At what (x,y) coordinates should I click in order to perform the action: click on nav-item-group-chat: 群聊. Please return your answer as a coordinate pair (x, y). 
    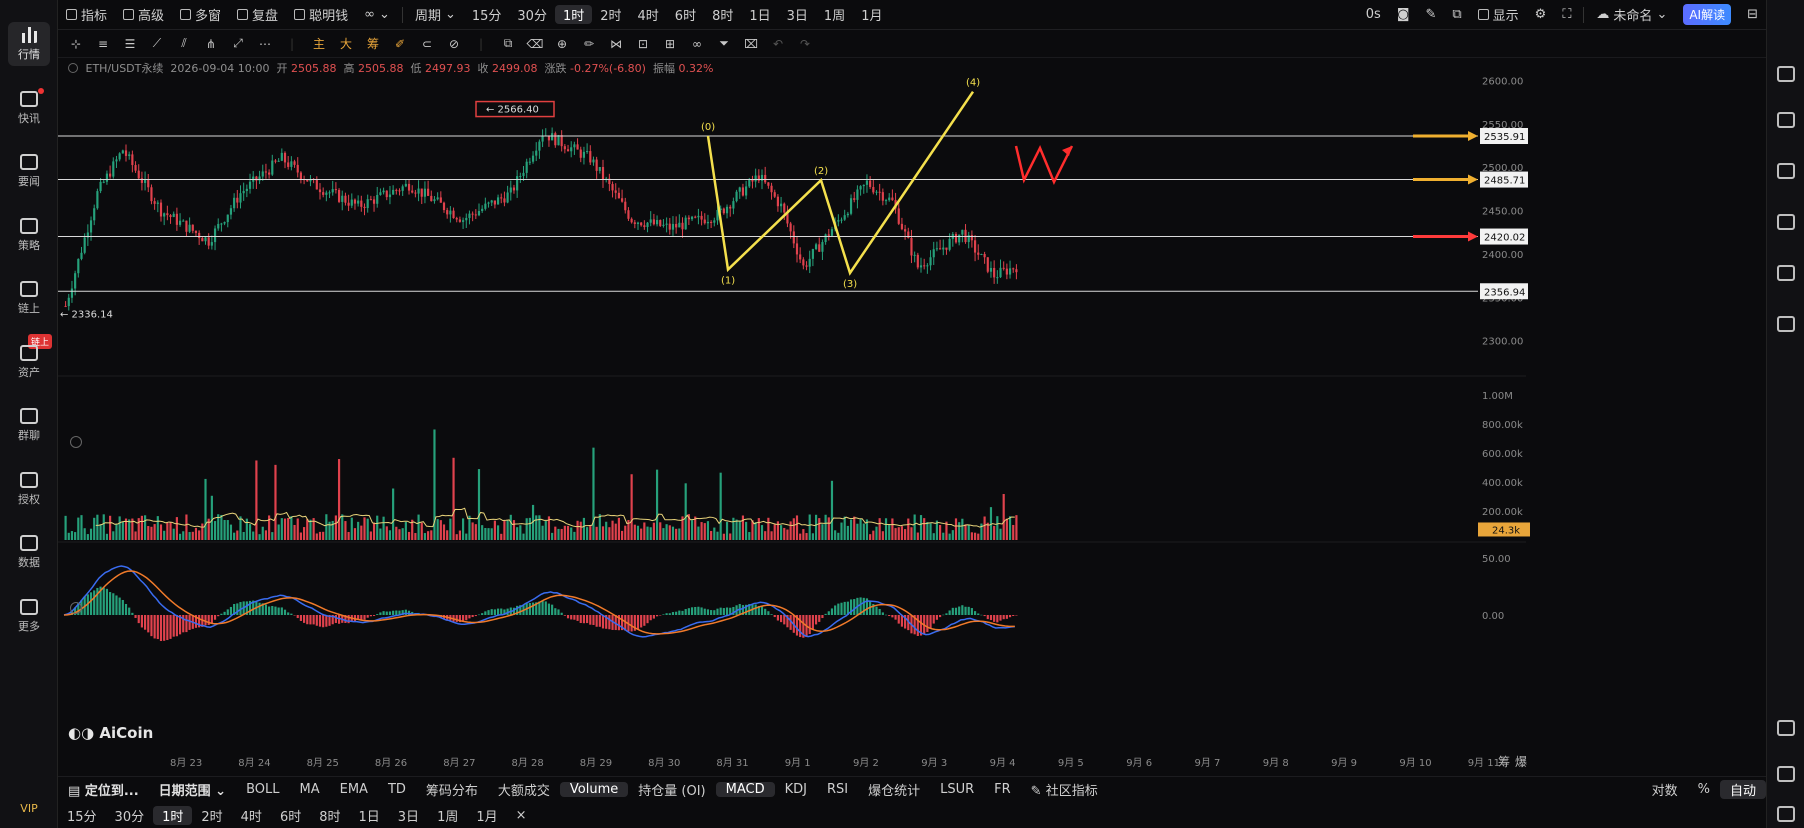
    Looking at the image, I should click on (29, 425).